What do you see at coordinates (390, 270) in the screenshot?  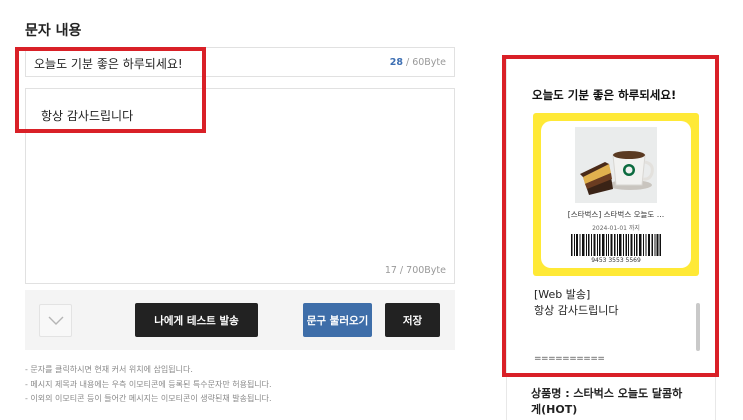 I see `body-byte-count: 17` at bounding box center [390, 270].